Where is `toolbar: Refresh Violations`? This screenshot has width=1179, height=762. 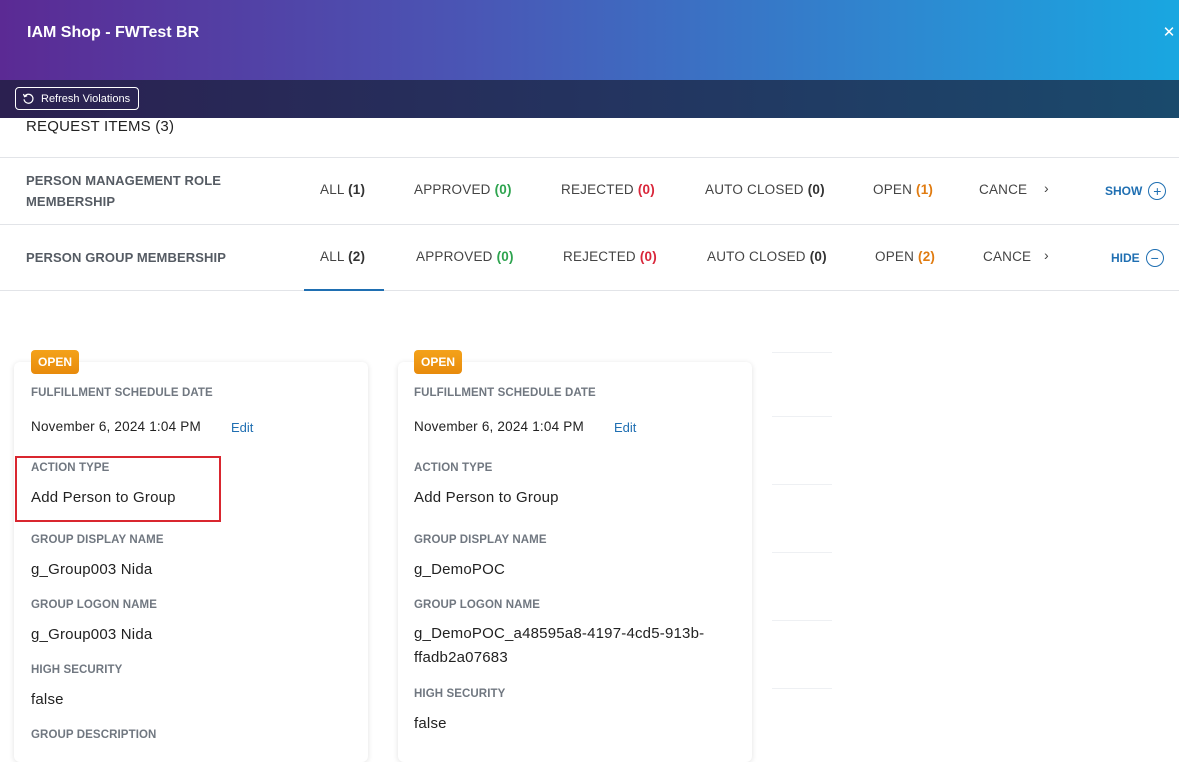 toolbar: Refresh Violations is located at coordinates (589, 99).